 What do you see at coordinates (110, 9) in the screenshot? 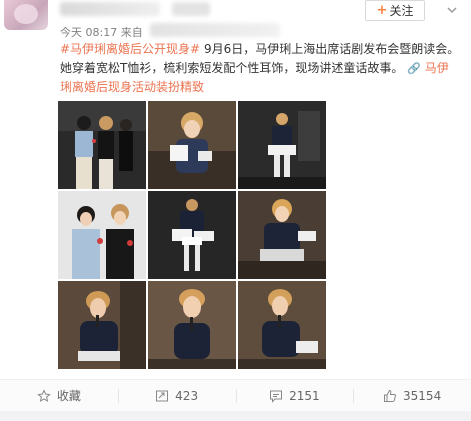
I see `username-blurred` at bounding box center [110, 9].